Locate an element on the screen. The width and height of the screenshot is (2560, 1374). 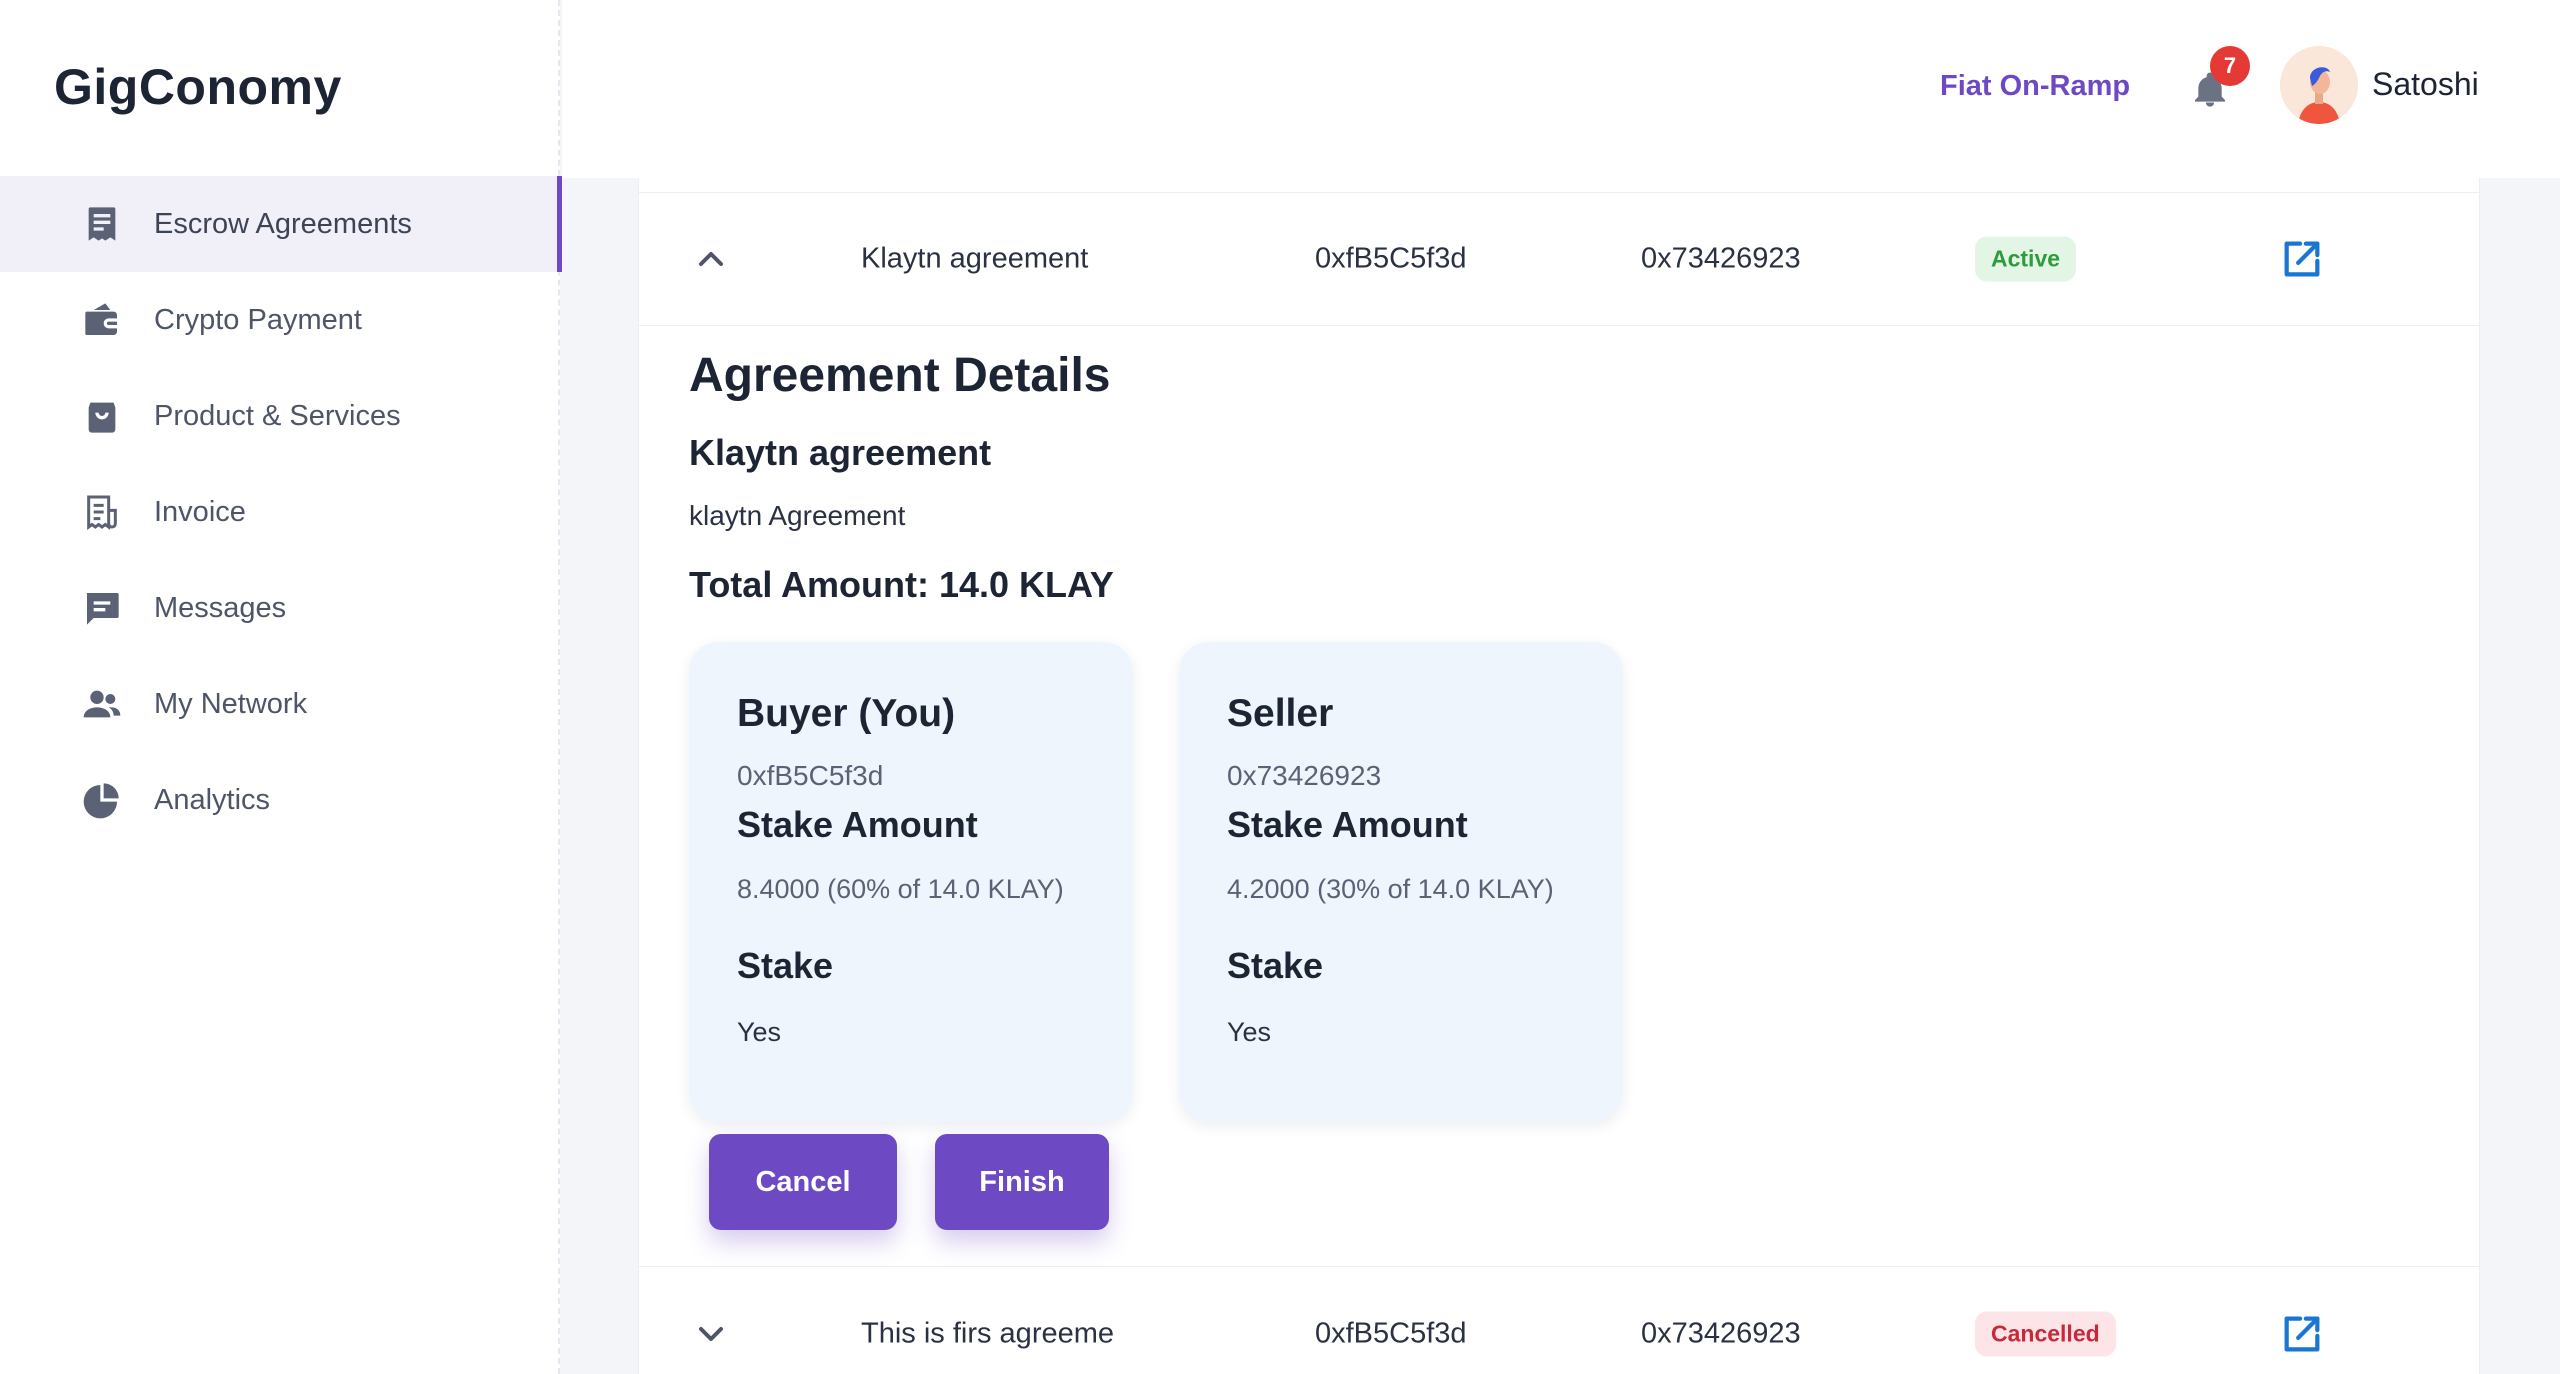
username: Satoshi is located at coordinates (2425, 84).